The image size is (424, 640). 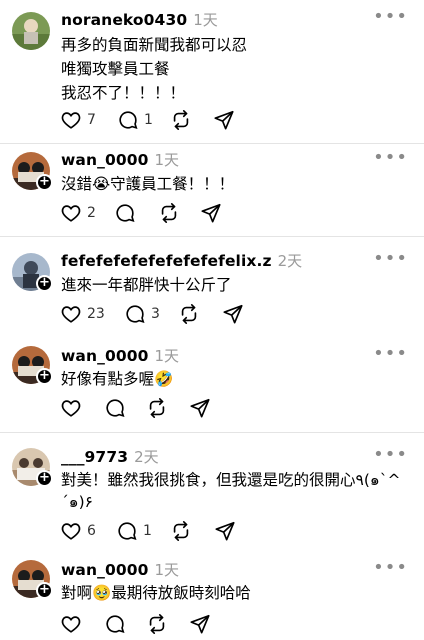 I want to click on action-bar: 23 3, so click(x=156, y=314).